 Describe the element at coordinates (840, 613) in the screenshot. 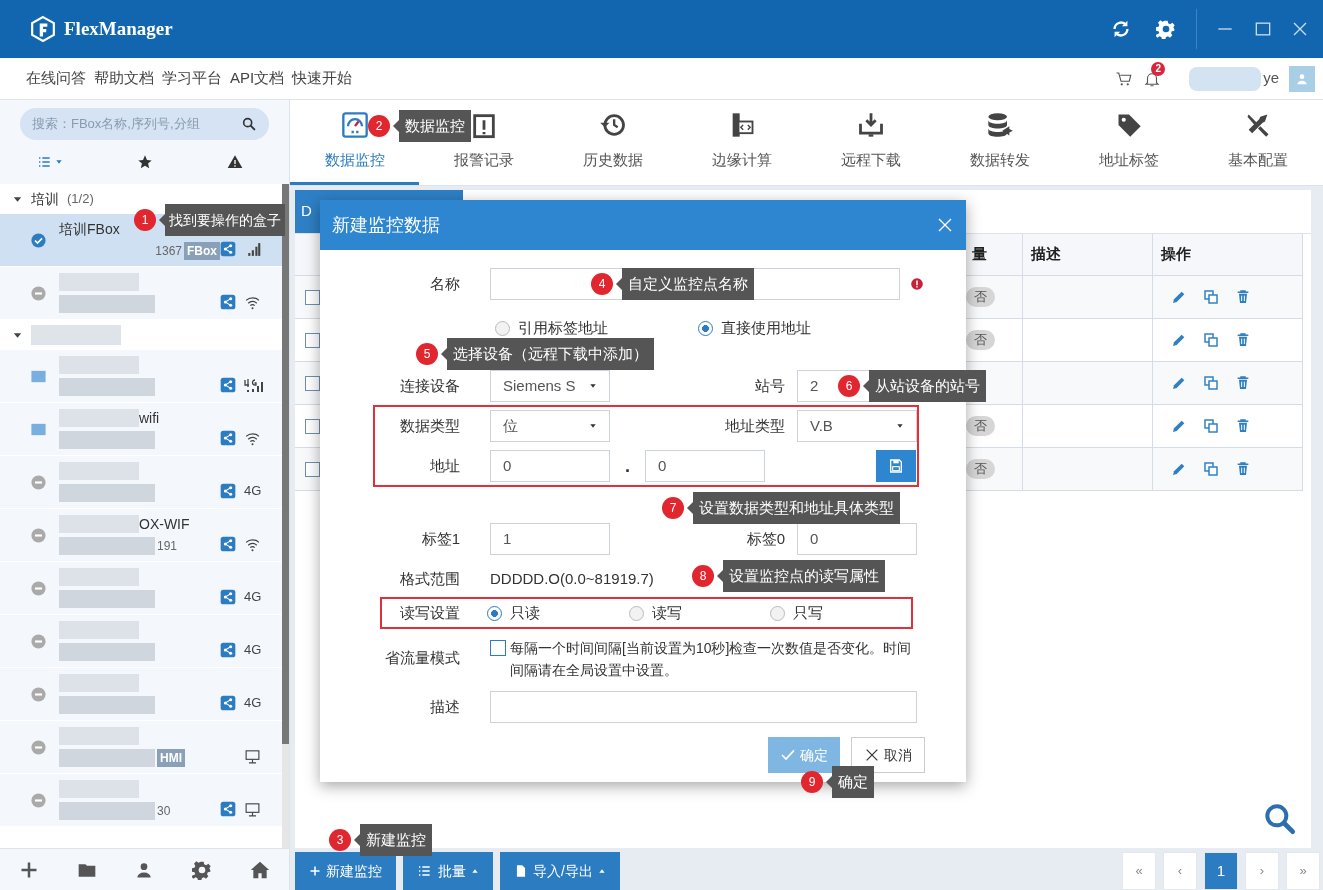

I see `radio-option: 只写` at that location.